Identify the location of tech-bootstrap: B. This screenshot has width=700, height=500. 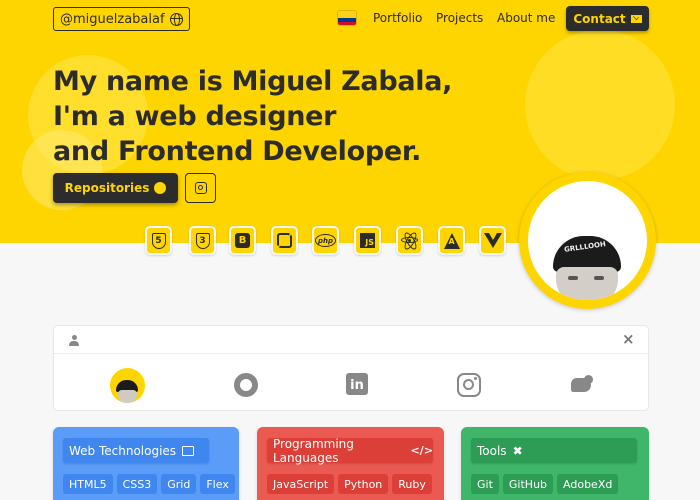
(242, 240).